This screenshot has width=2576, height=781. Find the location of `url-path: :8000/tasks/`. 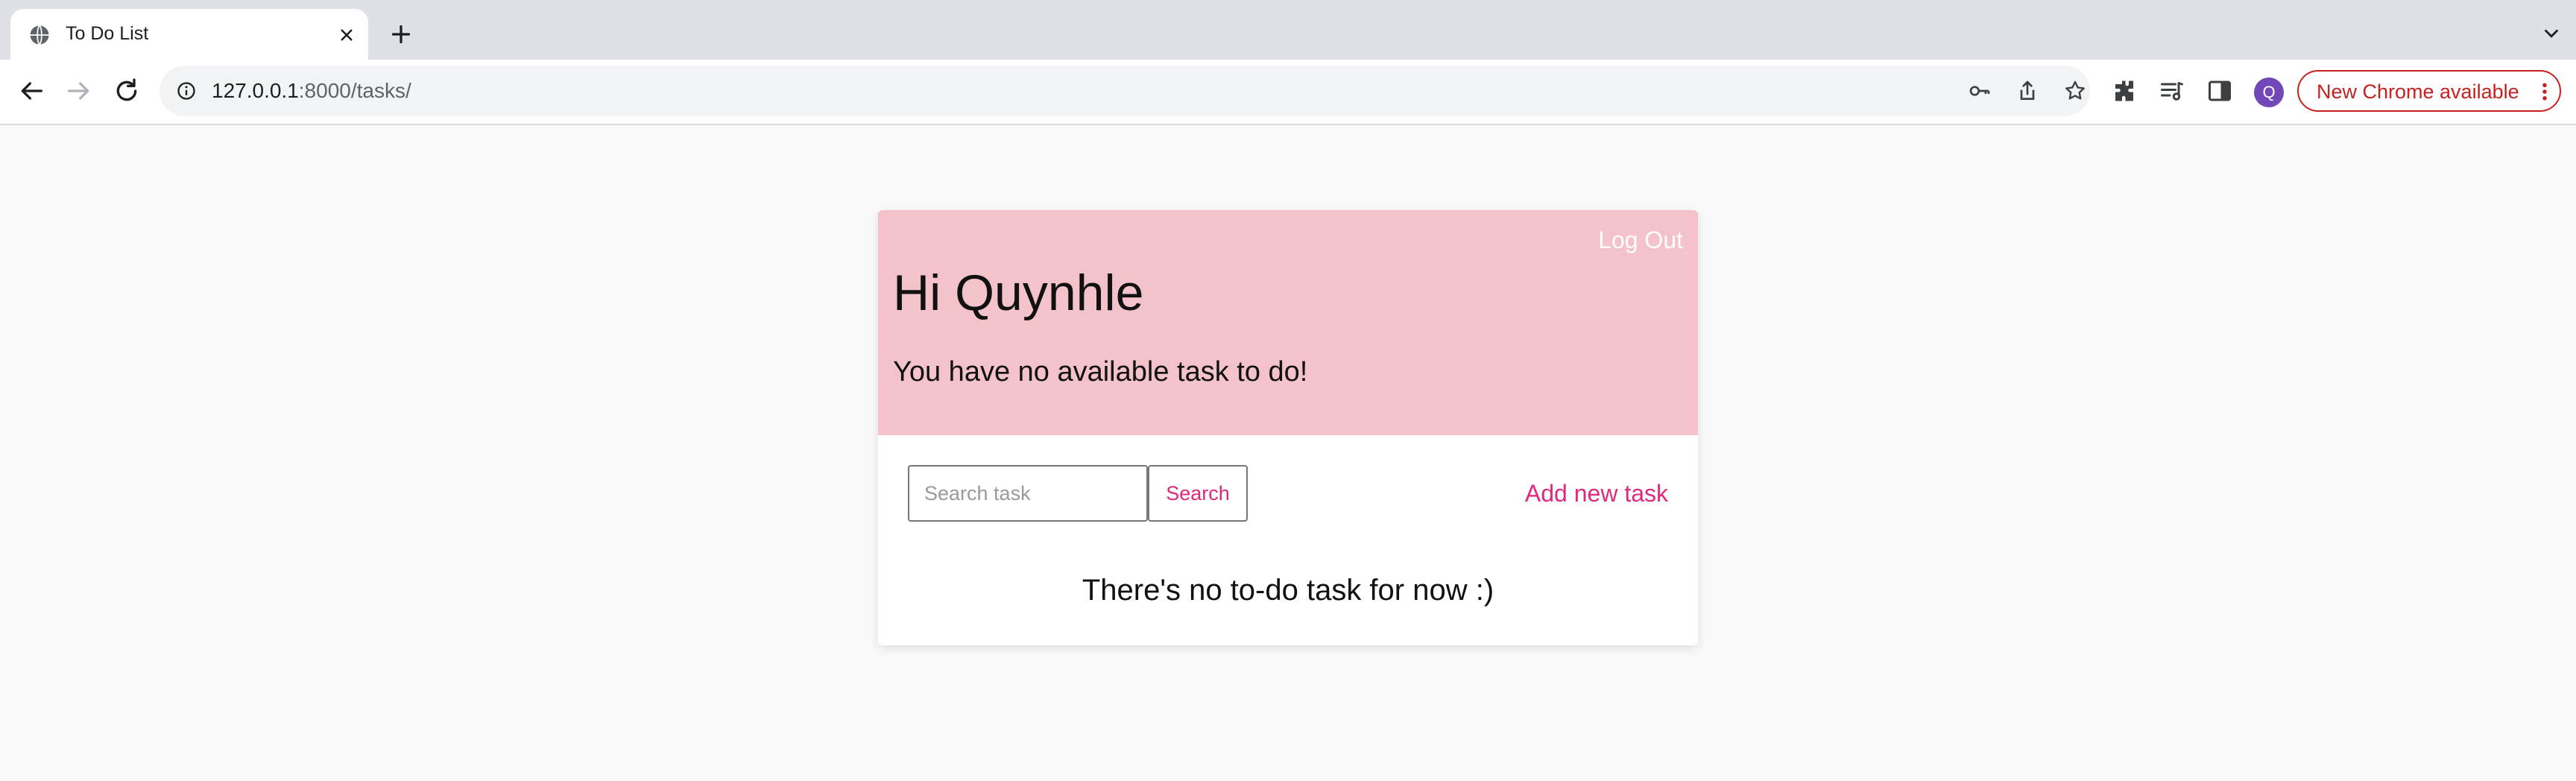

url-path: :8000/tasks/ is located at coordinates (354, 90).